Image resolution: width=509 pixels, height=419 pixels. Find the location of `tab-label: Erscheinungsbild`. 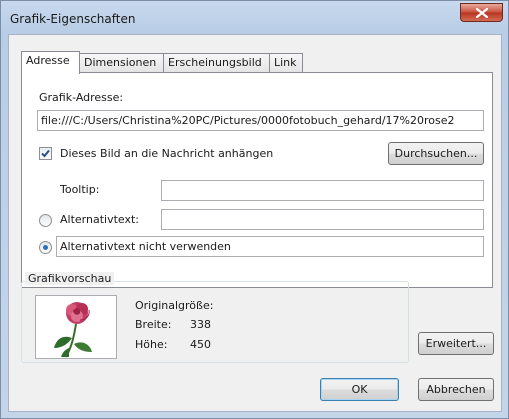

tab-label: Erscheinungsbild is located at coordinates (215, 62).